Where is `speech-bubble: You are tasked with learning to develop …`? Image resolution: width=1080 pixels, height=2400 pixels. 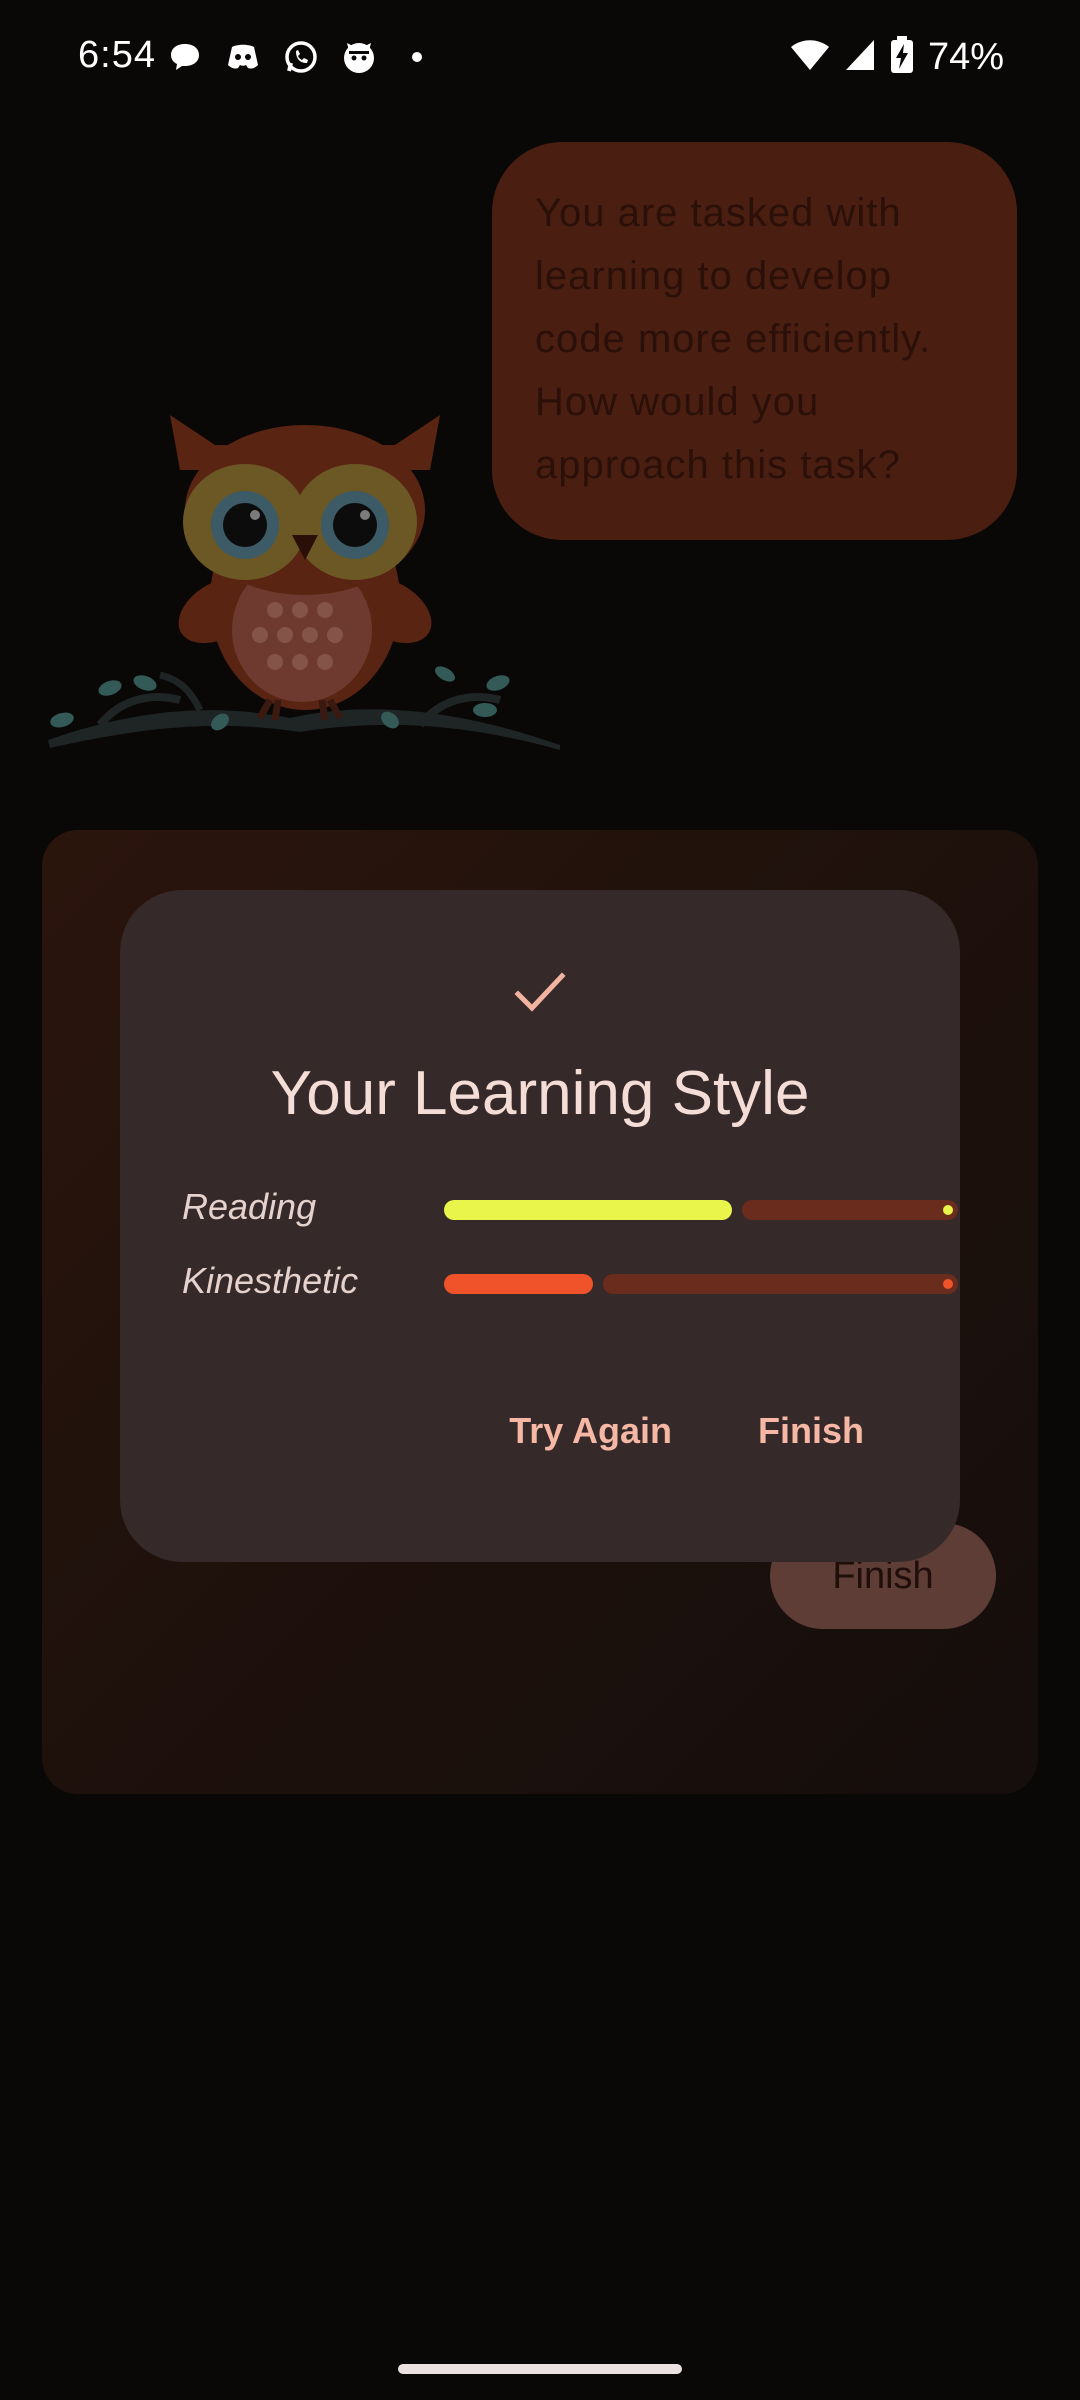 speech-bubble: You are tasked with learning to develop … is located at coordinates (754, 341).